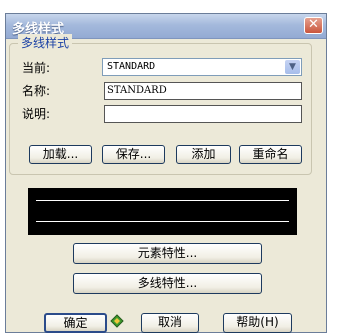 The width and height of the screenshot is (342, 333). I want to click on name-label: 名称:, so click(36, 91).